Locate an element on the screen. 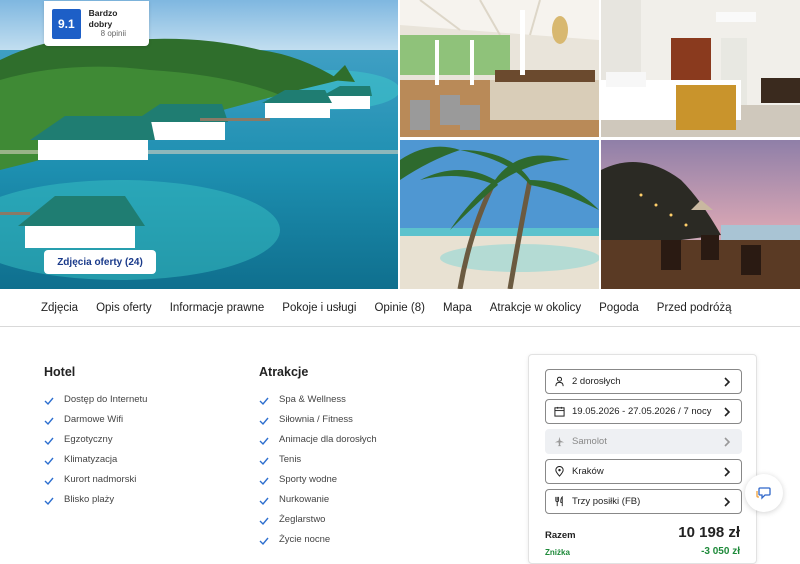  photo-evening-terrace is located at coordinates (700, 214).